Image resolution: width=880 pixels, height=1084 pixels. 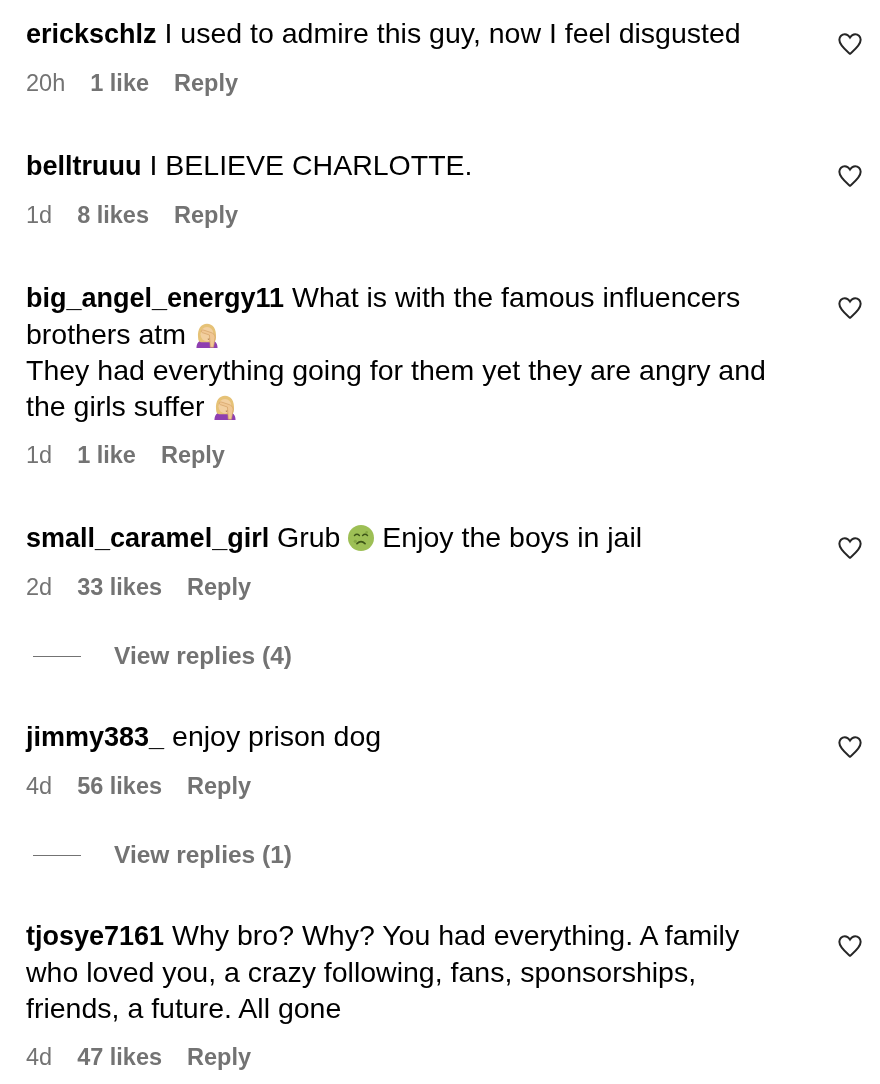 What do you see at coordinates (113, 215) in the screenshot?
I see `likes-button: 8 likes` at bounding box center [113, 215].